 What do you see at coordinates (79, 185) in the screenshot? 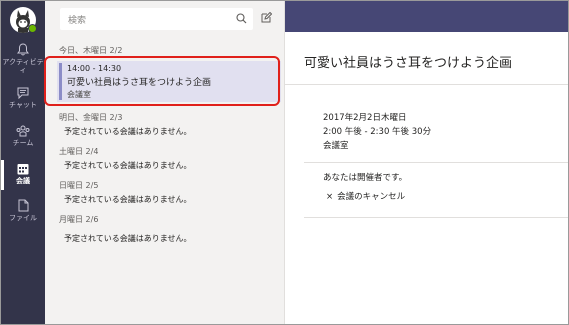
I see `day-header: 日曜日 2/5` at bounding box center [79, 185].